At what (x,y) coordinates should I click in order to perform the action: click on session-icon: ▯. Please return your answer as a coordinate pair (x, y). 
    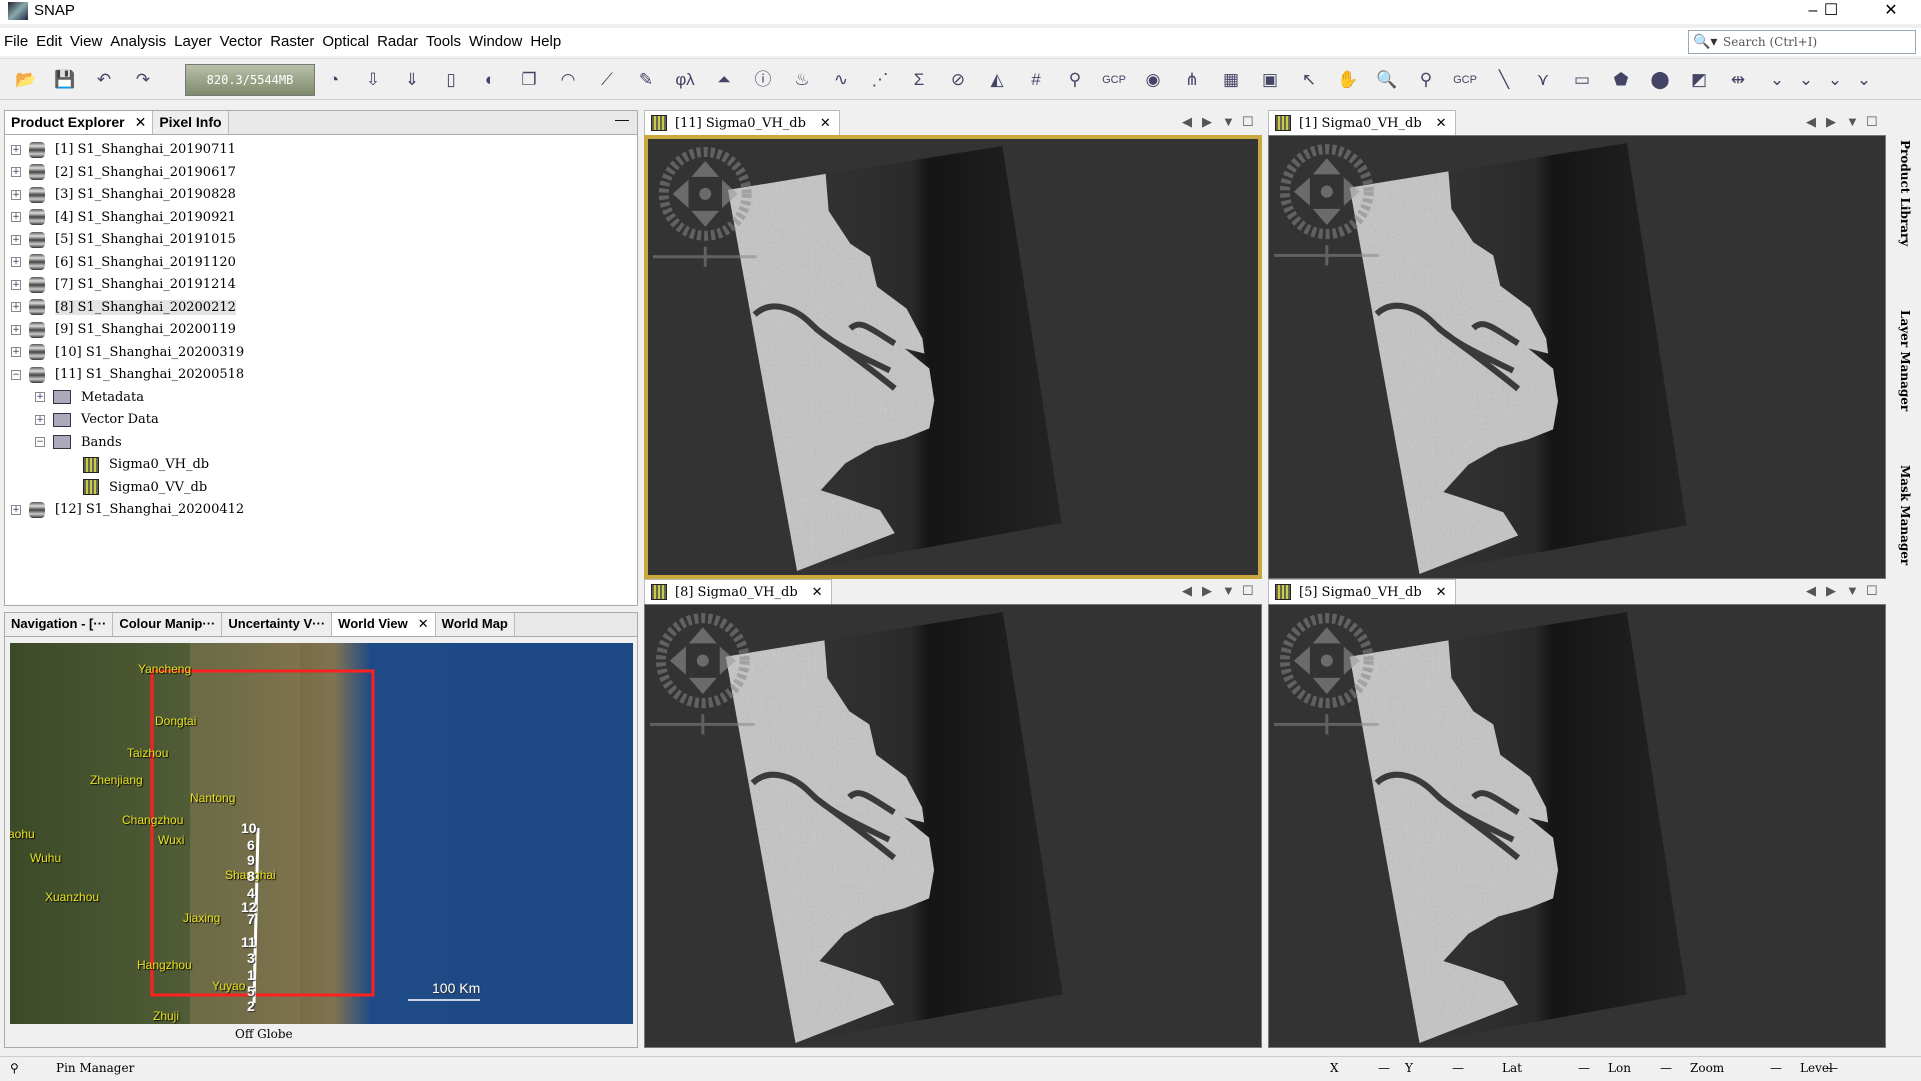
    Looking at the image, I should click on (451, 80).